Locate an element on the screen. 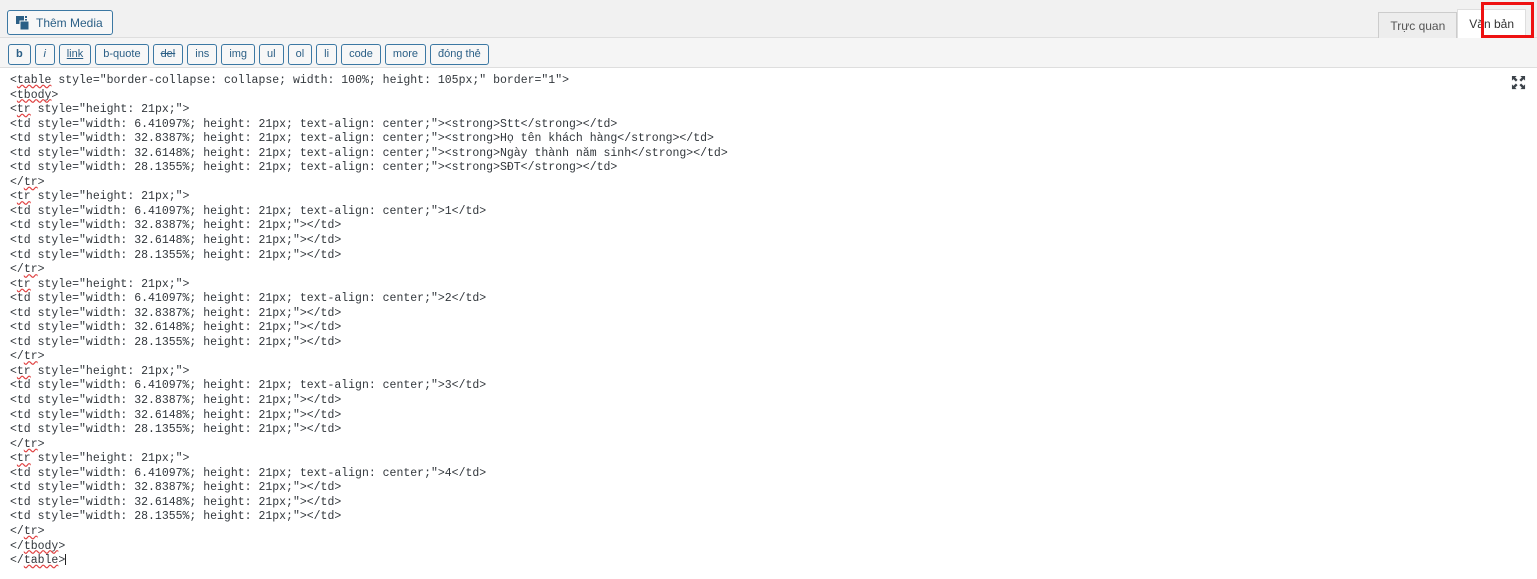 The height and width of the screenshot is (579, 1537). fullscreen-expand-icon is located at coordinates (1518, 82).